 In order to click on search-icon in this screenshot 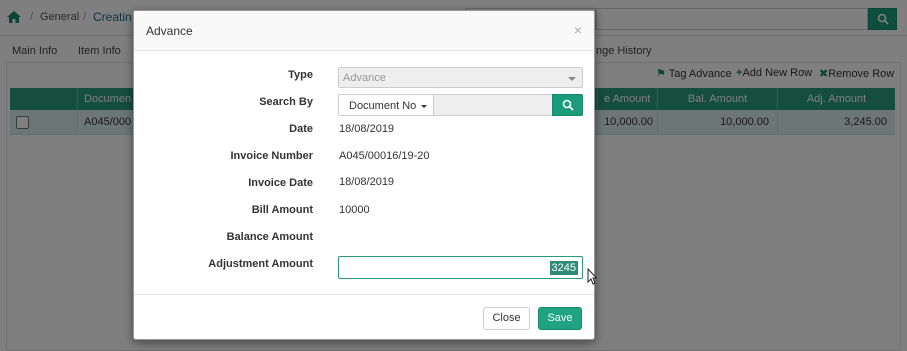, I will do `click(568, 105)`.